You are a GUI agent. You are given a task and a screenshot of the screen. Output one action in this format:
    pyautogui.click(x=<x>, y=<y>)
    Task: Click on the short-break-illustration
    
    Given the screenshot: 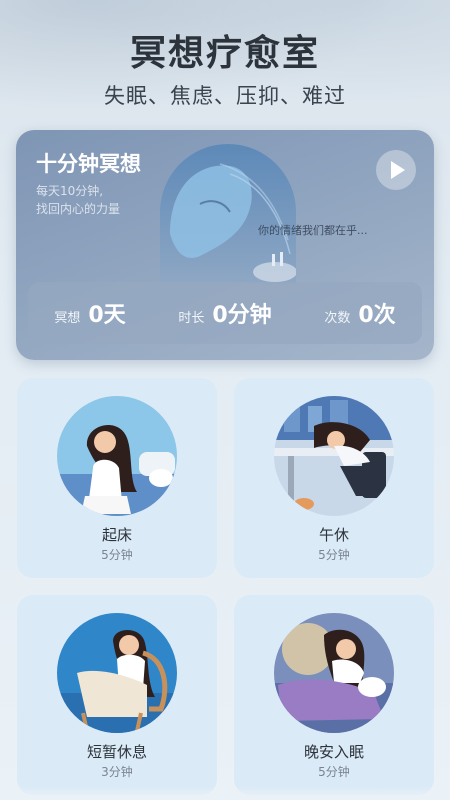 What is the action you would take?
    pyautogui.click(x=117, y=673)
    